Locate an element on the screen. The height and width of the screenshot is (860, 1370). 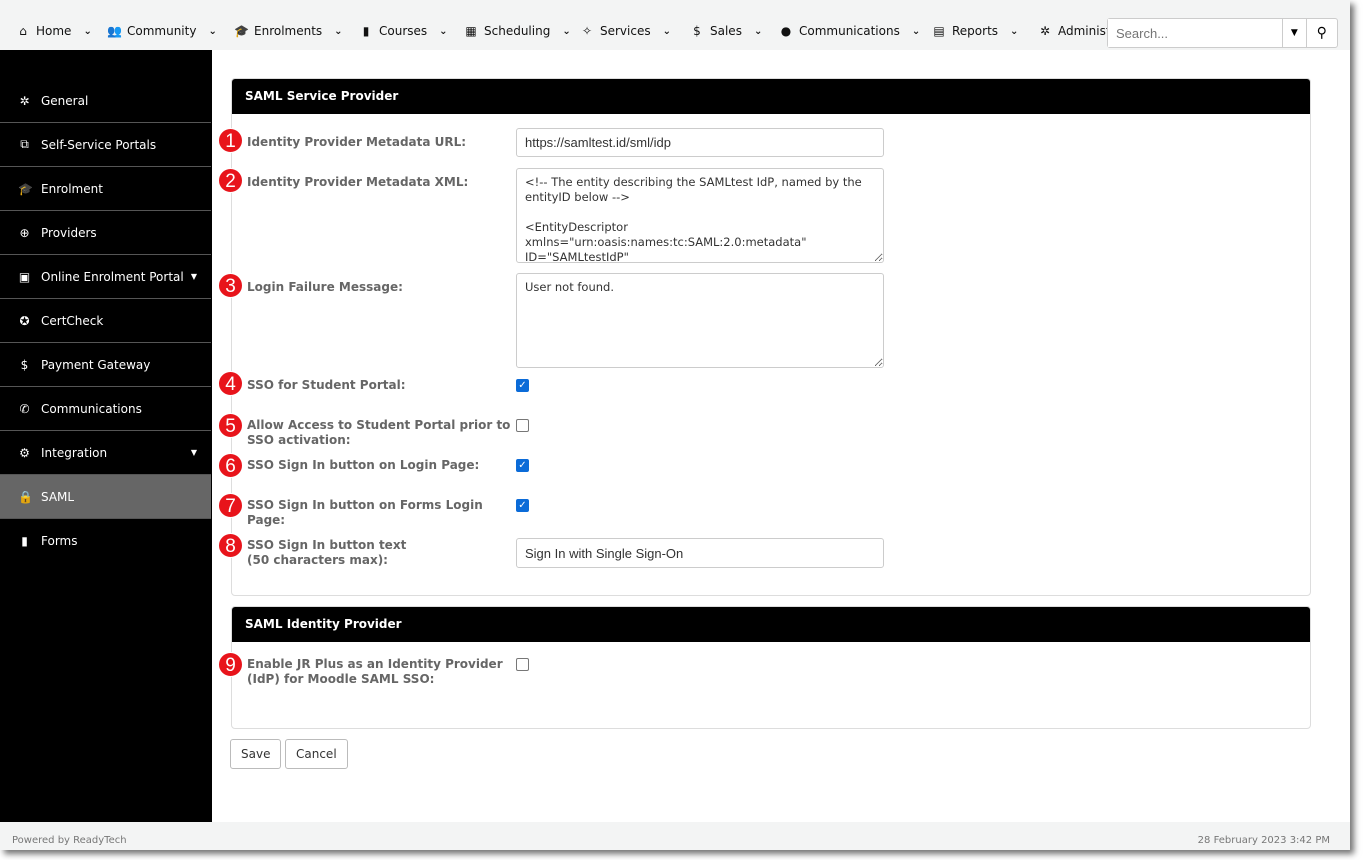
sidebar-item-communications: ✆ Communications is located at coordinates (105, 409).